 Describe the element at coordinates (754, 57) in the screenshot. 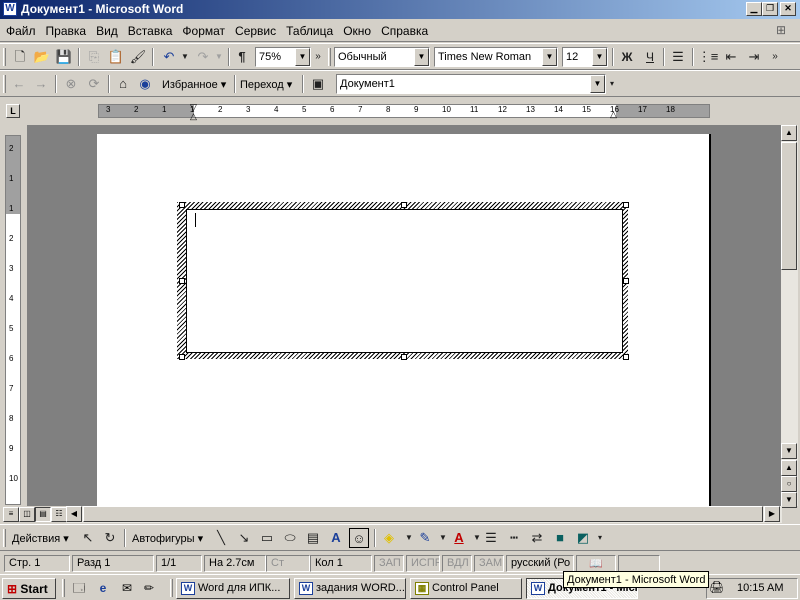

I see `increase-indent-icon: ⇥` at that location.